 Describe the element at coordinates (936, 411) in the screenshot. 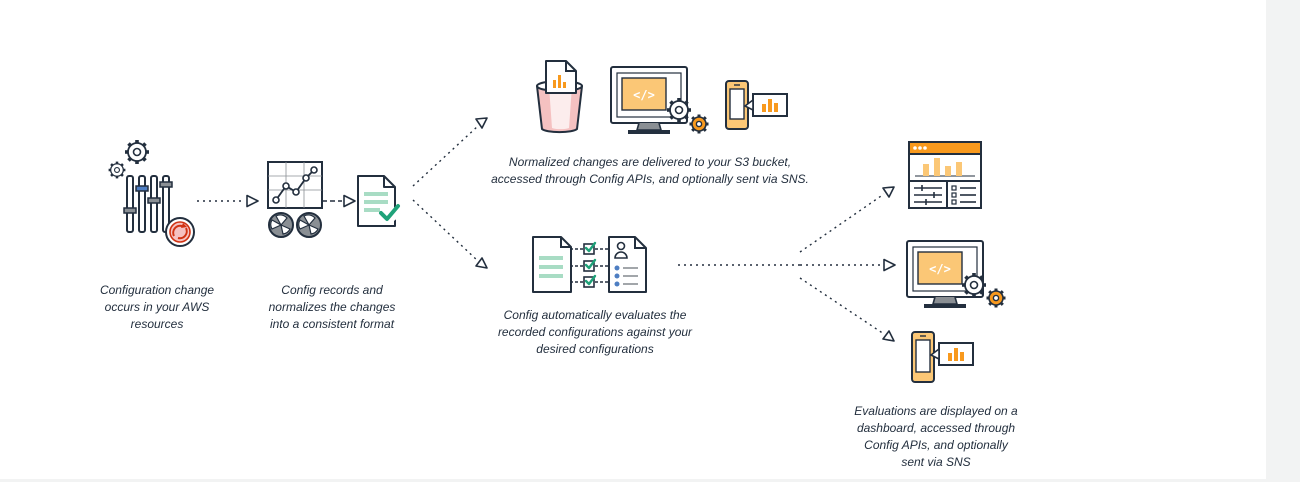

I see `caption-line: Evaluations are displayed on a` at that location.